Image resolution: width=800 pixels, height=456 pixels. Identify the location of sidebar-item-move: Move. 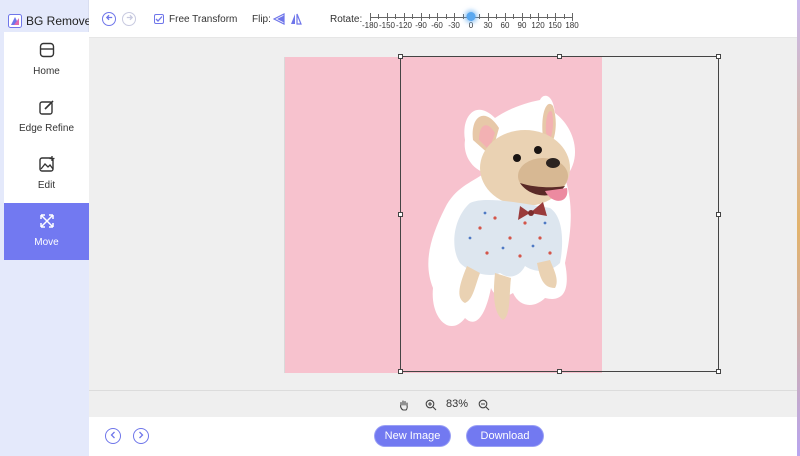
(46, 231).